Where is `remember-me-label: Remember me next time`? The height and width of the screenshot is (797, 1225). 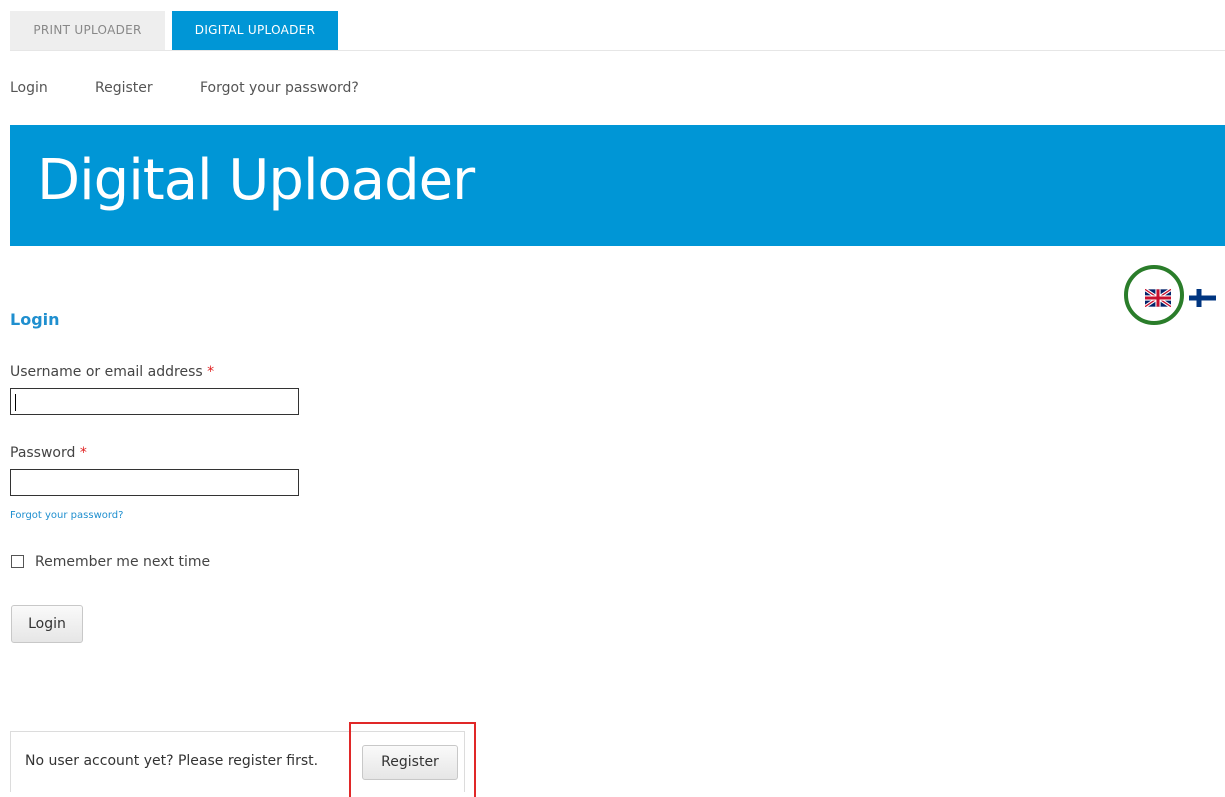 remember-me-label: Remember me next time is located at coordinates (122, 562).